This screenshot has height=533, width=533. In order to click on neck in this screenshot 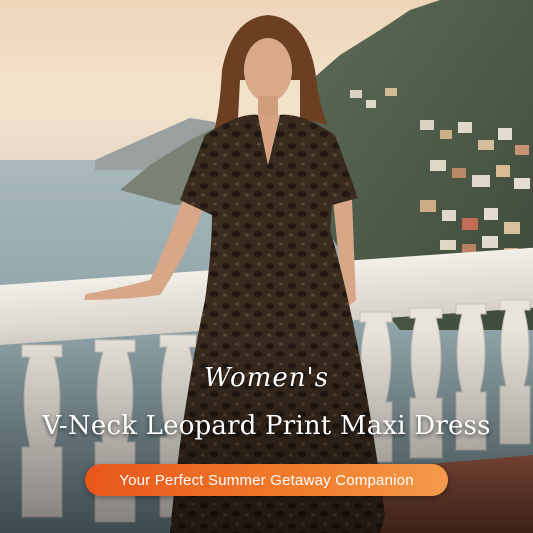, I will do `click(268, 107)`.